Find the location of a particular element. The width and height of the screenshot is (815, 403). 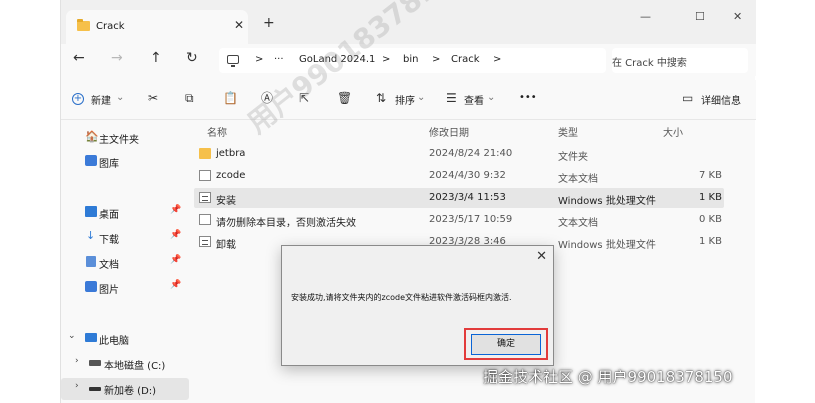

tab-crack: Crack ✕ is located at coordinates (157, 27).